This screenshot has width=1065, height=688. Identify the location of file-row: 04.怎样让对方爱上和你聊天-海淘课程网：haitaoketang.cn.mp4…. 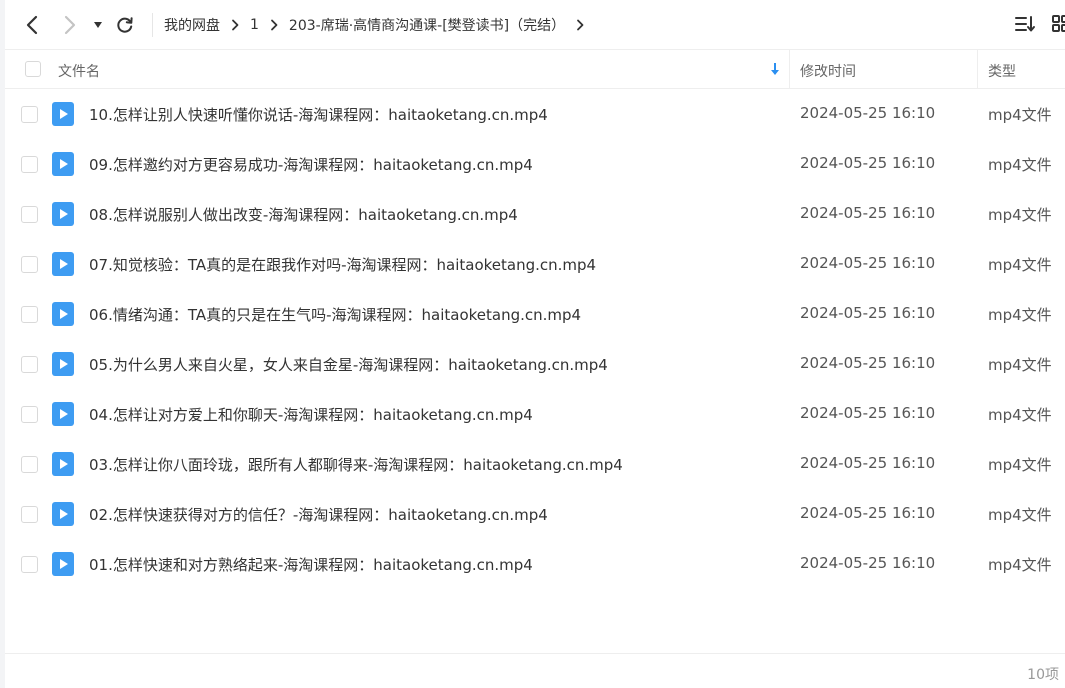
(535, 414).